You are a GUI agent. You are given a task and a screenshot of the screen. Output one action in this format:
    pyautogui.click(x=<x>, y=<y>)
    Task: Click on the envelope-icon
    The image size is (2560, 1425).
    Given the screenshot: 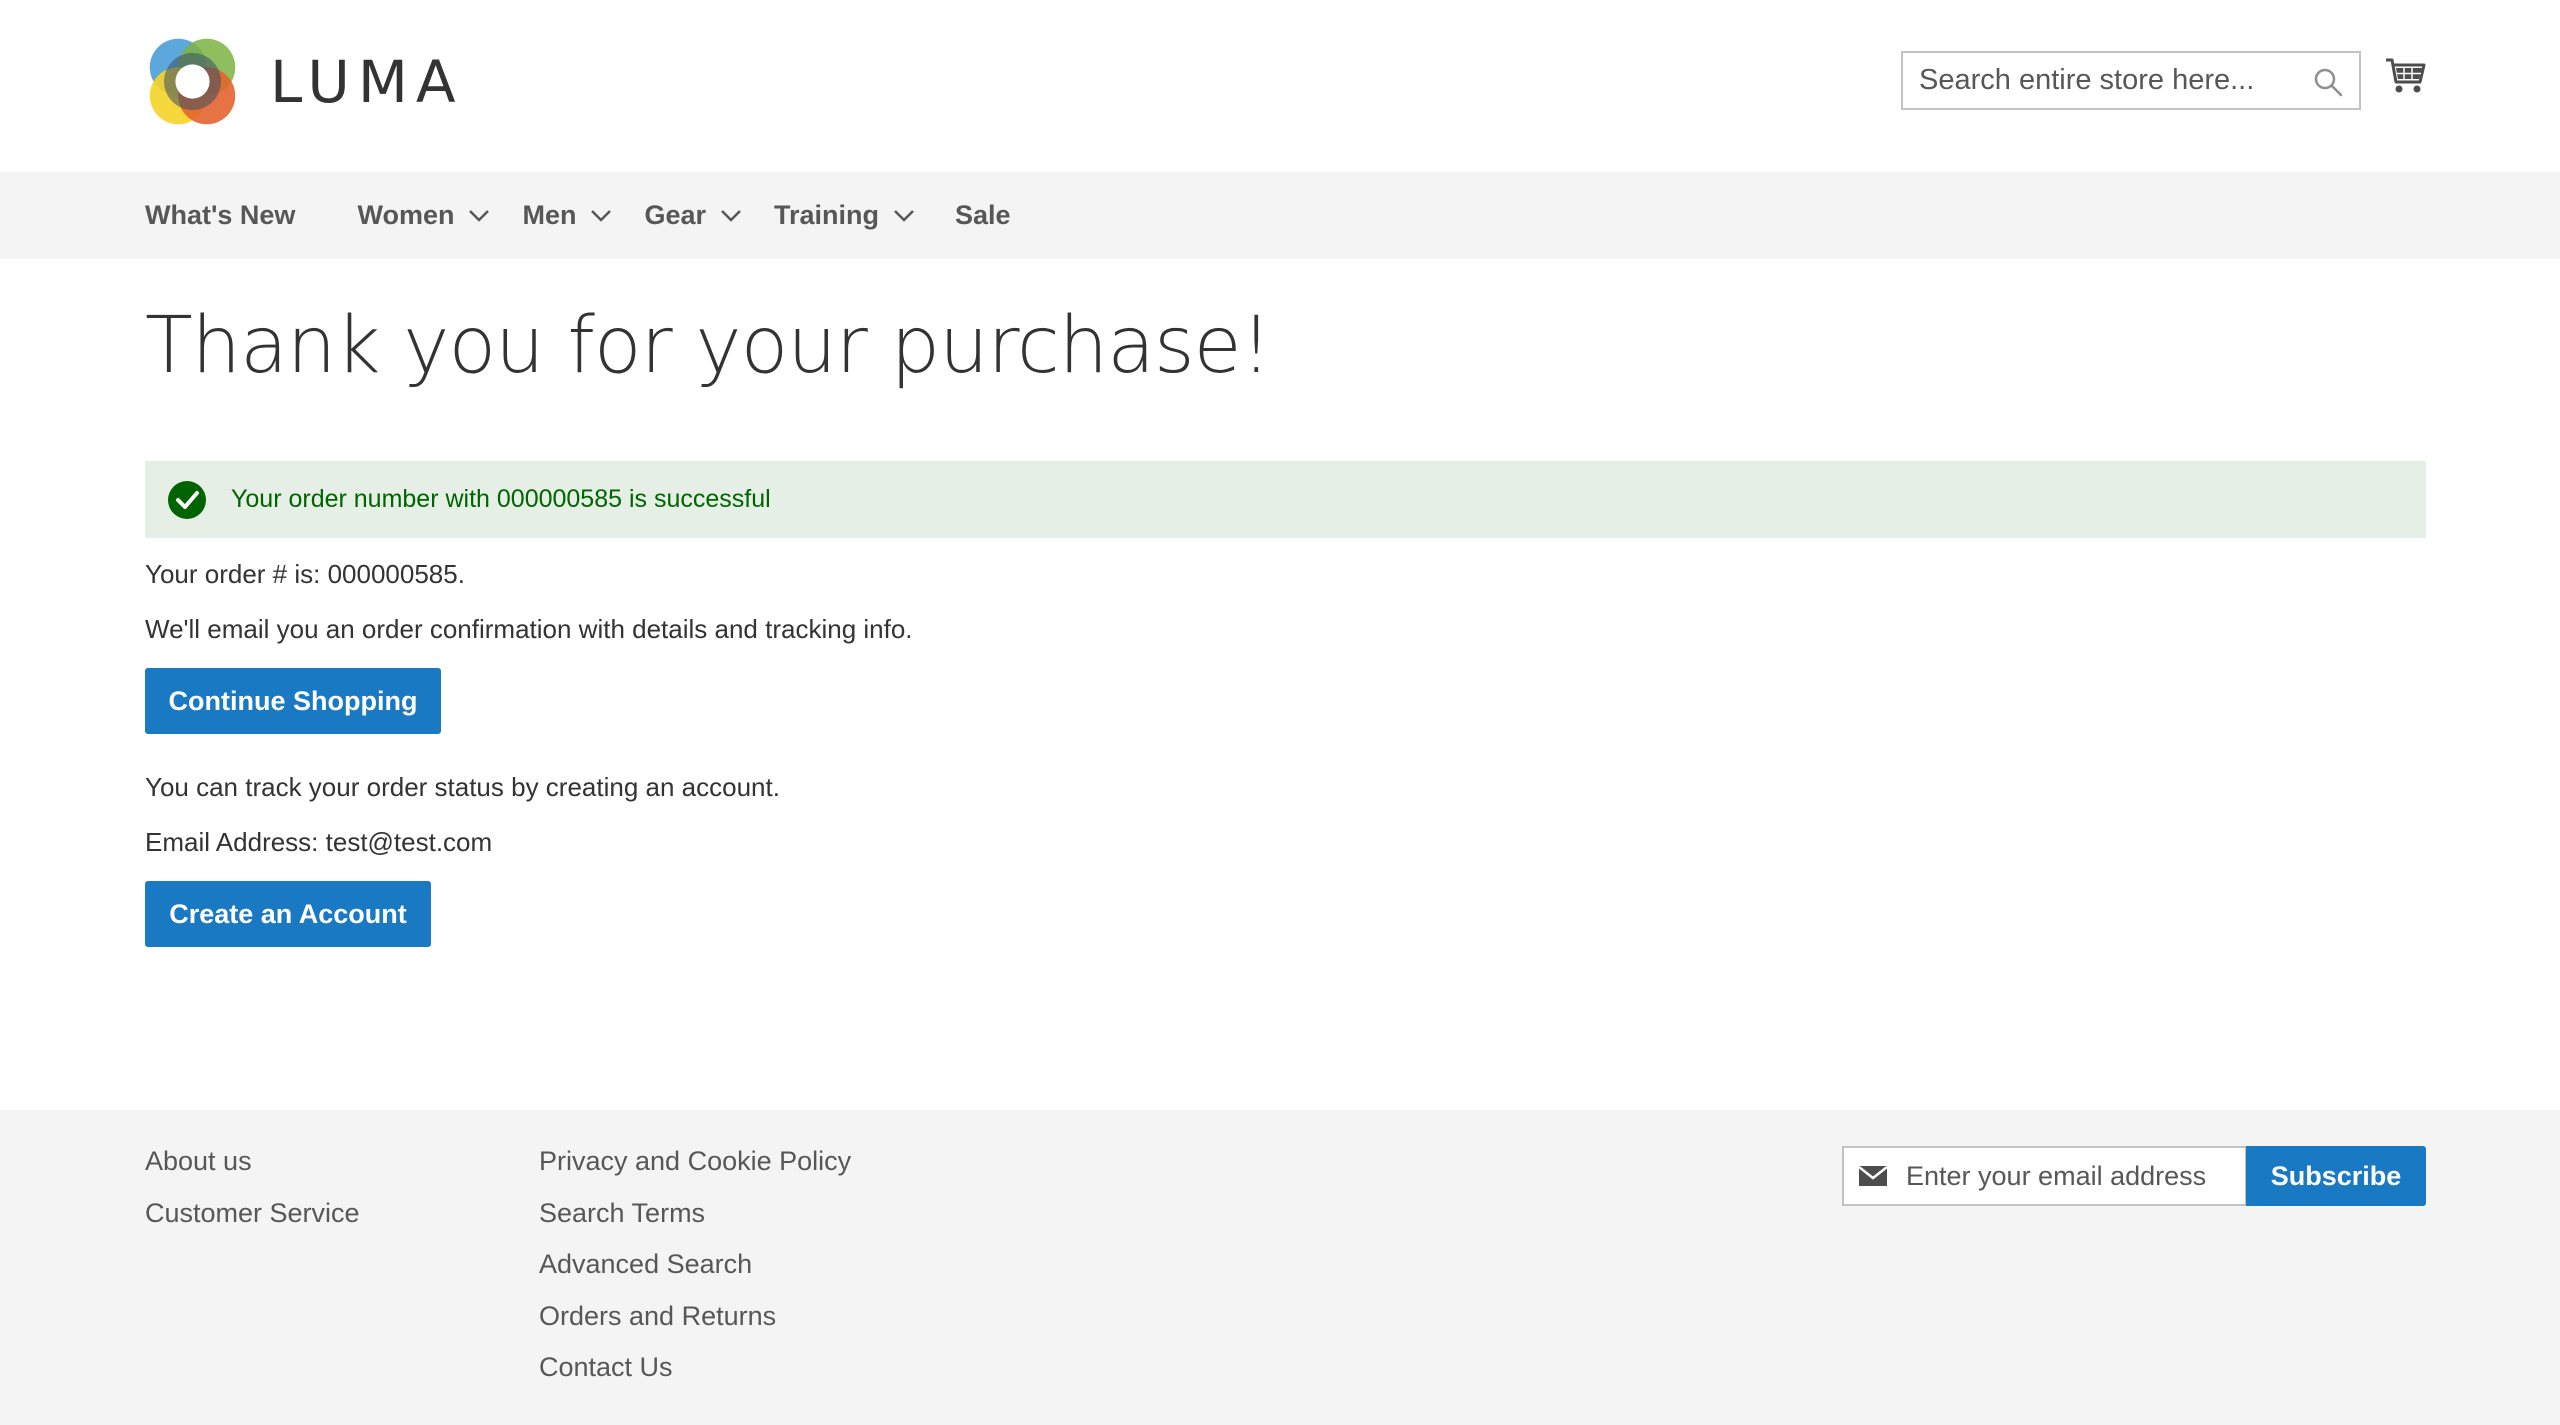 What is the action you would take?
    pyautogui.click(x=1873, y=1176)
    